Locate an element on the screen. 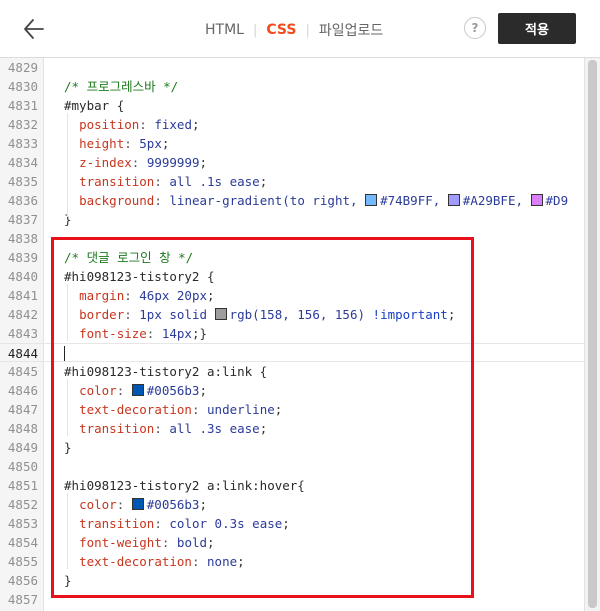 The image size is (600, 611). code-line: 4835 transition: all .1s ease; is located at coordinates (292, 181).